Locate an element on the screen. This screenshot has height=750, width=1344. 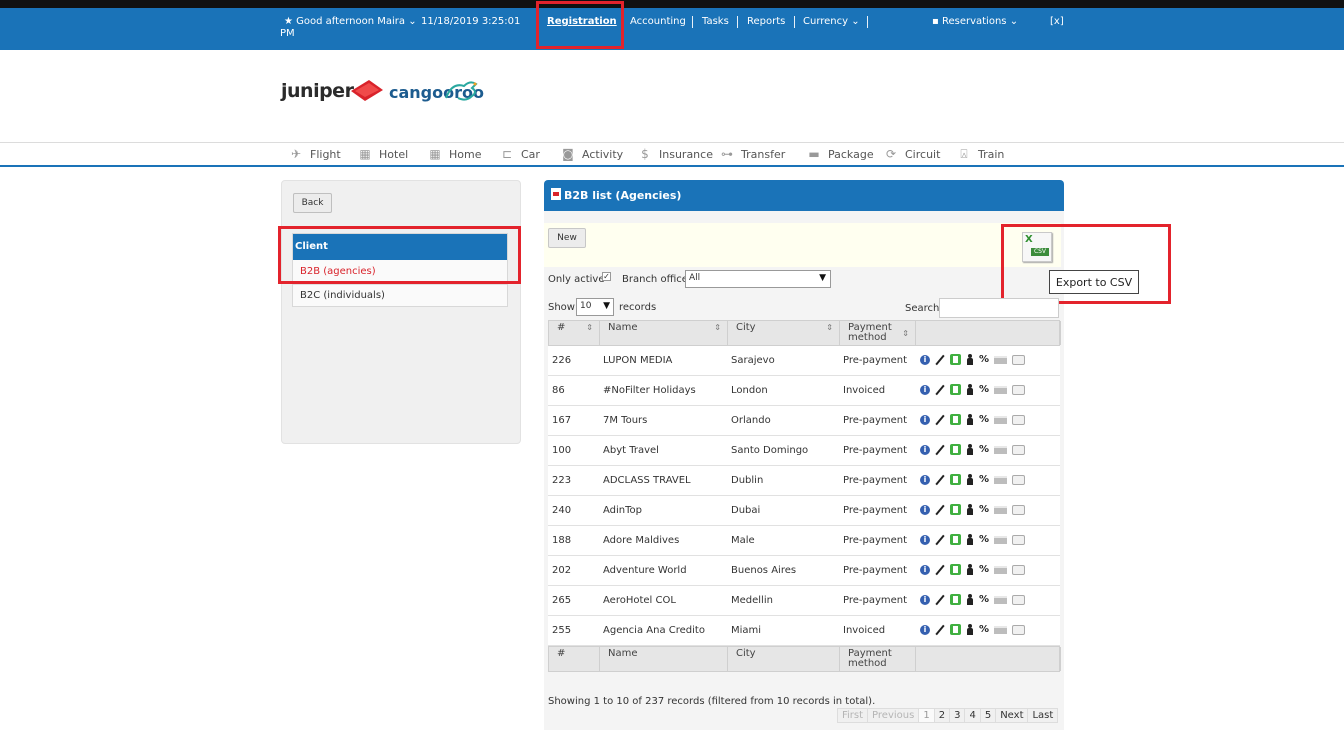
sidebar-item-b2b-agencies: B2B (agencies) is located at coordinates (338, 271).